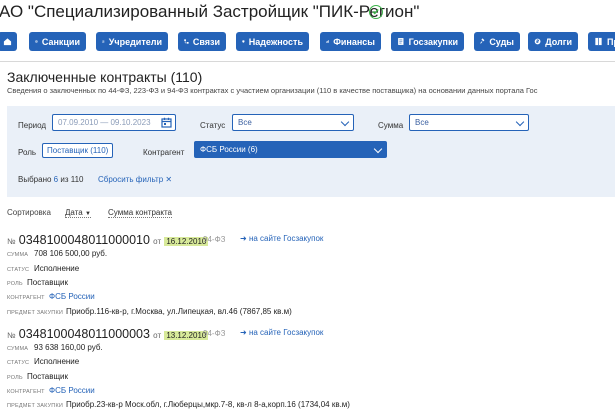 The image size is (615, 409). I want to click on verified-check-icon, so click(376, 12).